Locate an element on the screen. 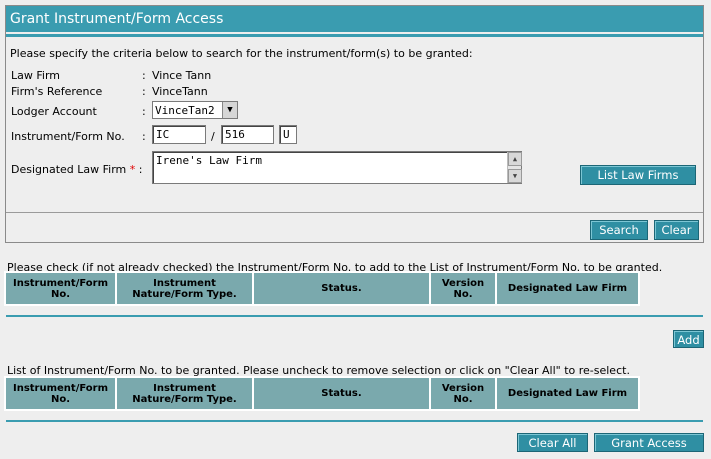 Image resolution: width=711 pixels, height=459 pixels. law-firm-value: Vince Tann is located at coordinates (182, 75).